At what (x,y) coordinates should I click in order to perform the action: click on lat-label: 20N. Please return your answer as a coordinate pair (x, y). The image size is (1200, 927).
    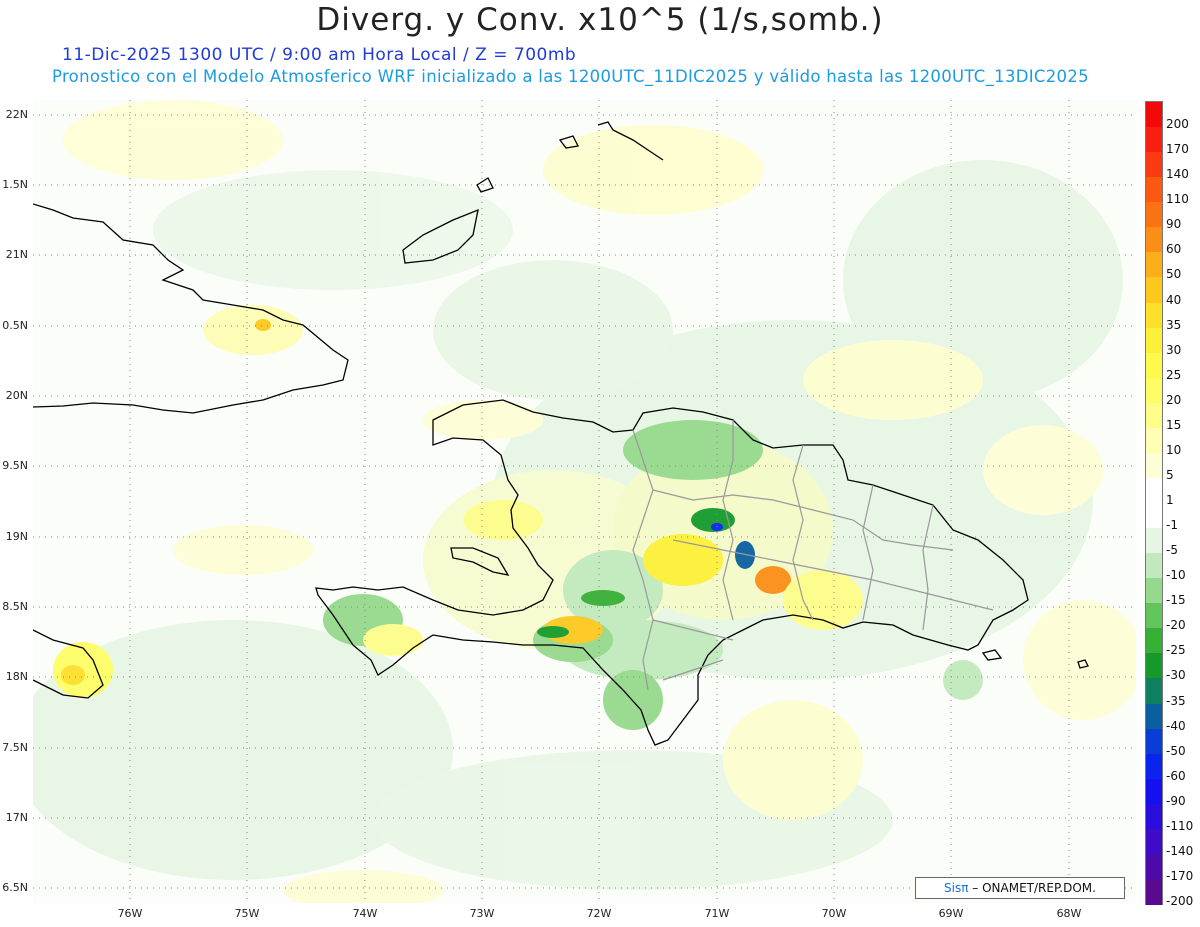
    Looking at the image, I should click on (16, 395).